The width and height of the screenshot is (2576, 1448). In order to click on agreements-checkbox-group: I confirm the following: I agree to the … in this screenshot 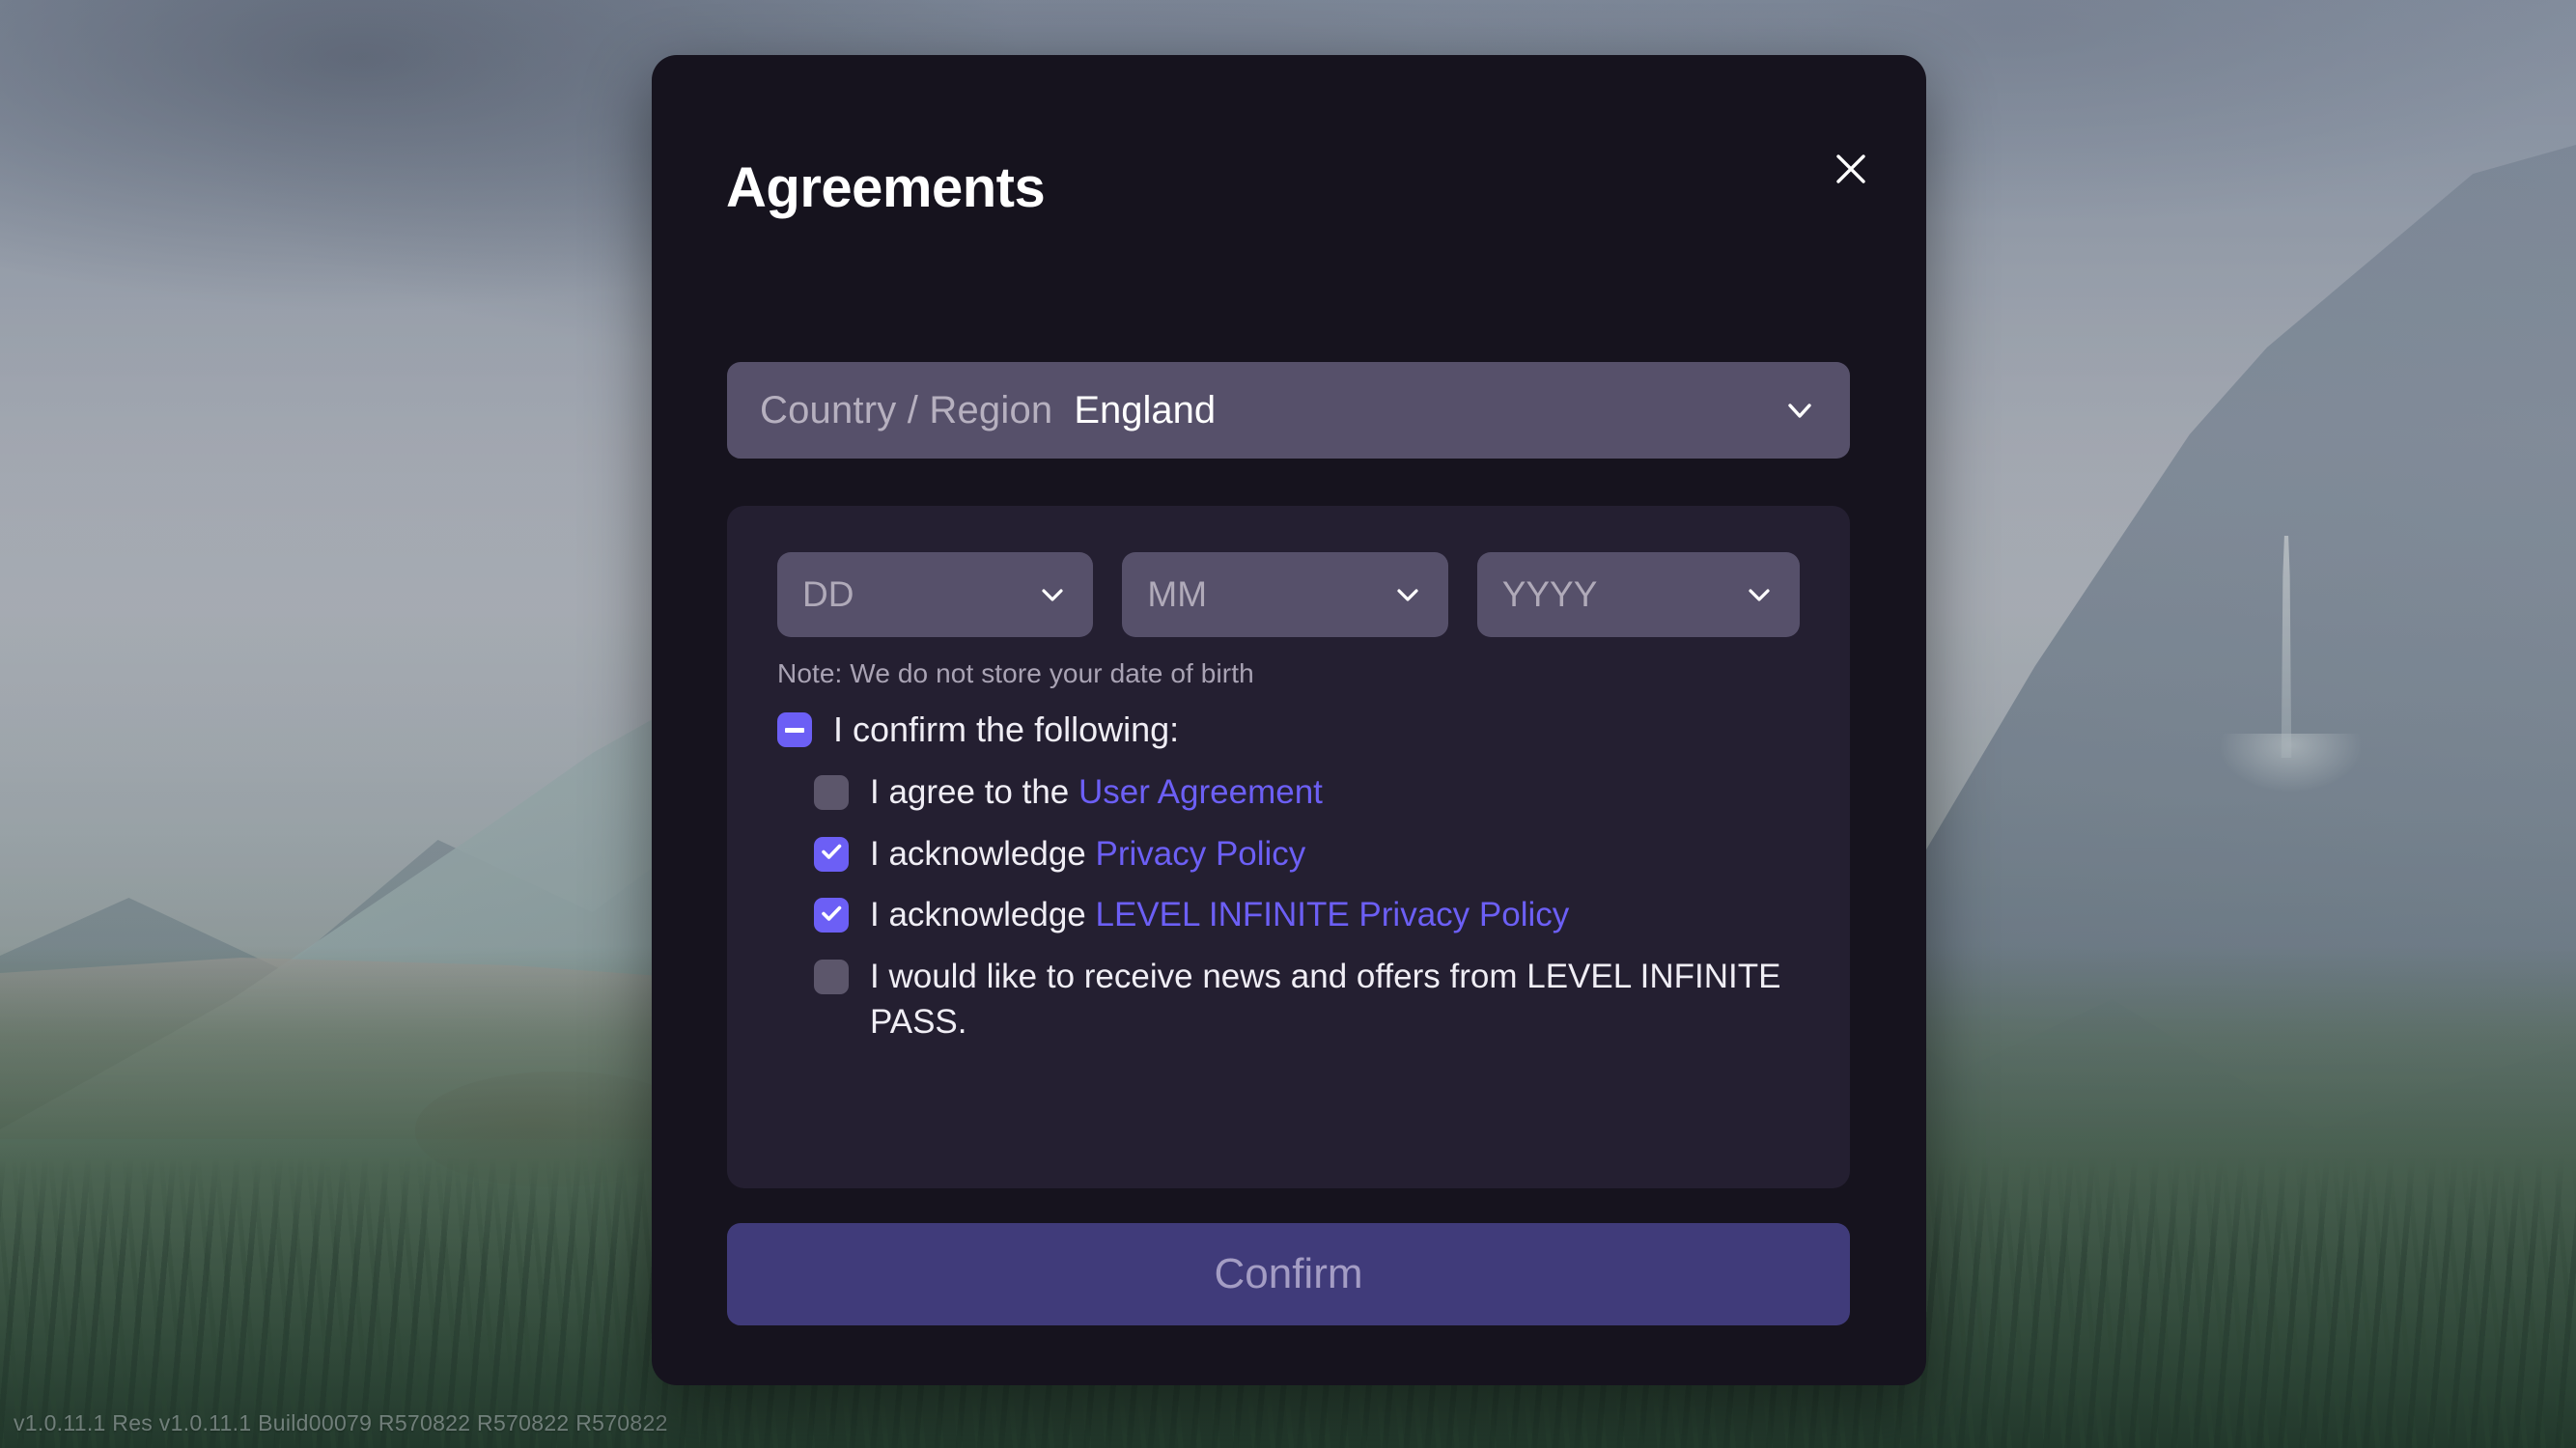, I will do `click(1289, 876)`.